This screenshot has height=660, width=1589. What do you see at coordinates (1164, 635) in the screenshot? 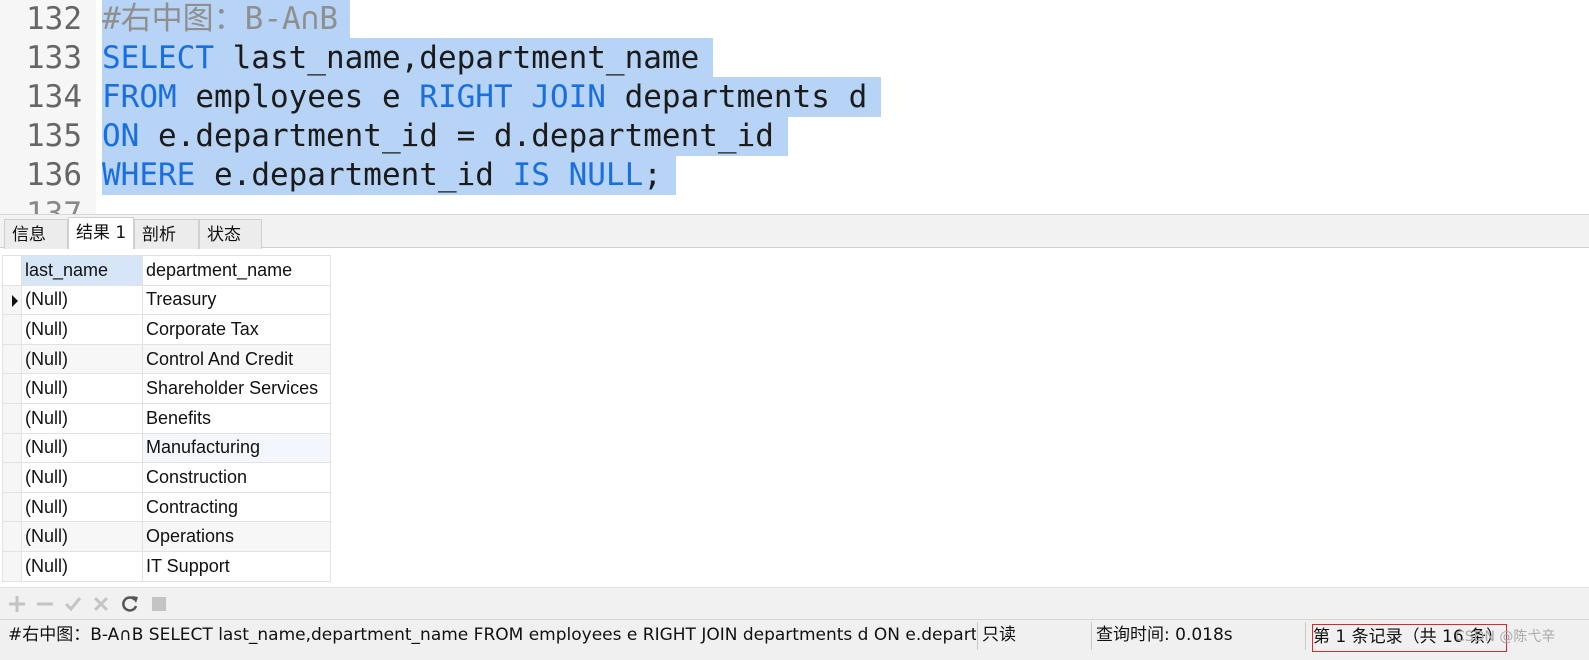
I see `status-query-time: 查询时间: 0.018s` at bounding box center [1164, 635].